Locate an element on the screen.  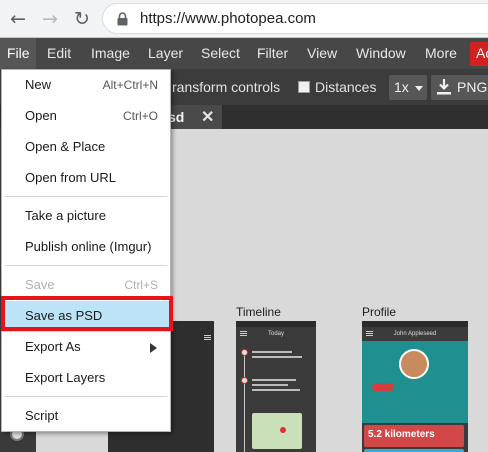
menu-edit: Edit is located at coordinates (59, 53).